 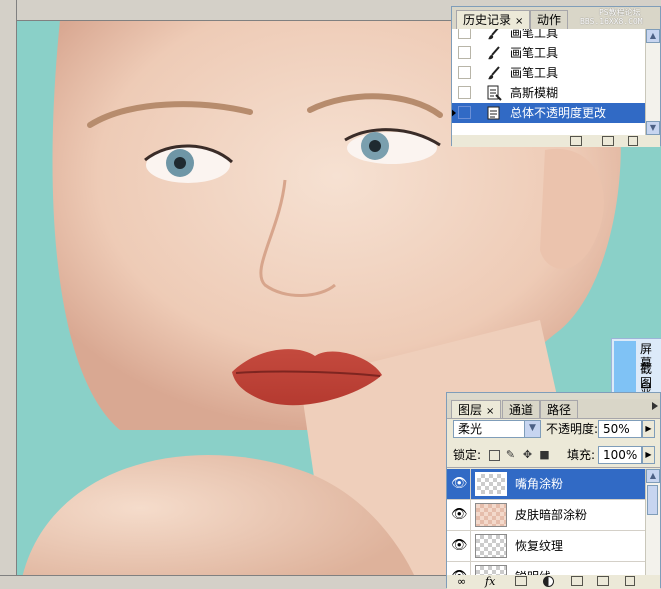 I want to click on layers-options-row: 柔光 ▼ 不透明度: 50% ▶, so click(x=553, y=429).